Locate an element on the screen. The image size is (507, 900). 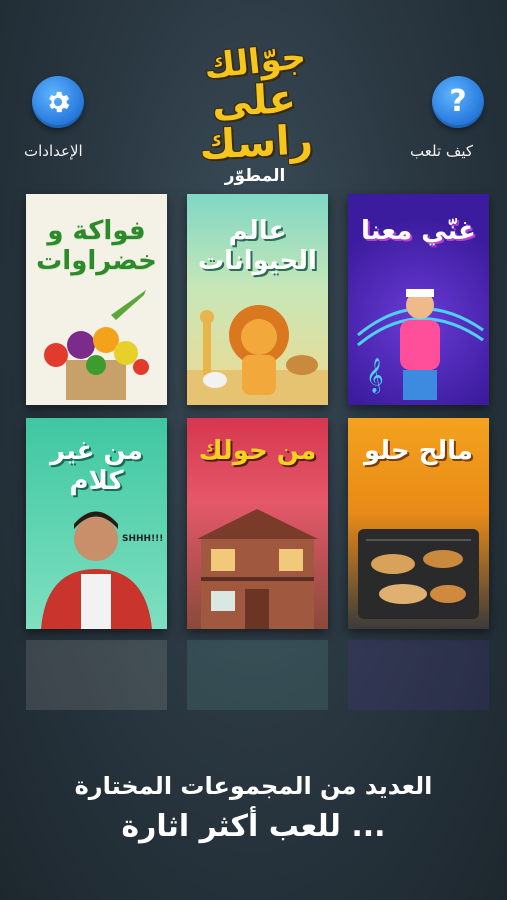
grid-reflection is located at coordinates (257, 675).